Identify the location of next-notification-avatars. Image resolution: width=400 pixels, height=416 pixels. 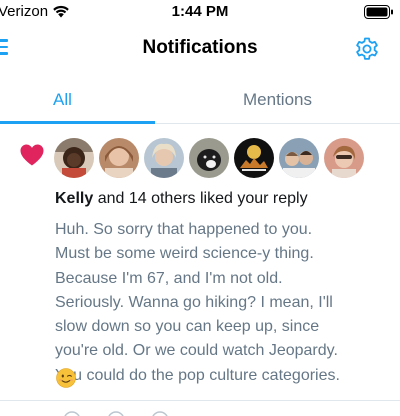
(116, 413).